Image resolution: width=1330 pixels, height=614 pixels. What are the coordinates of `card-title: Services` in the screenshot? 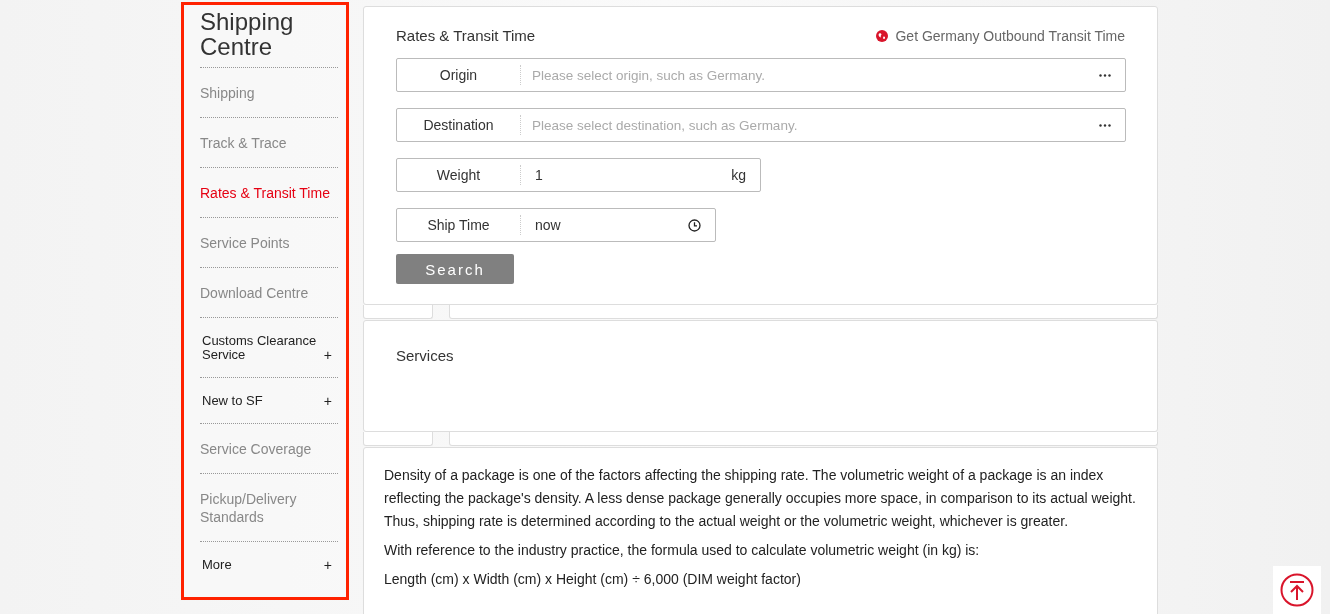 It's located at (425, 355).